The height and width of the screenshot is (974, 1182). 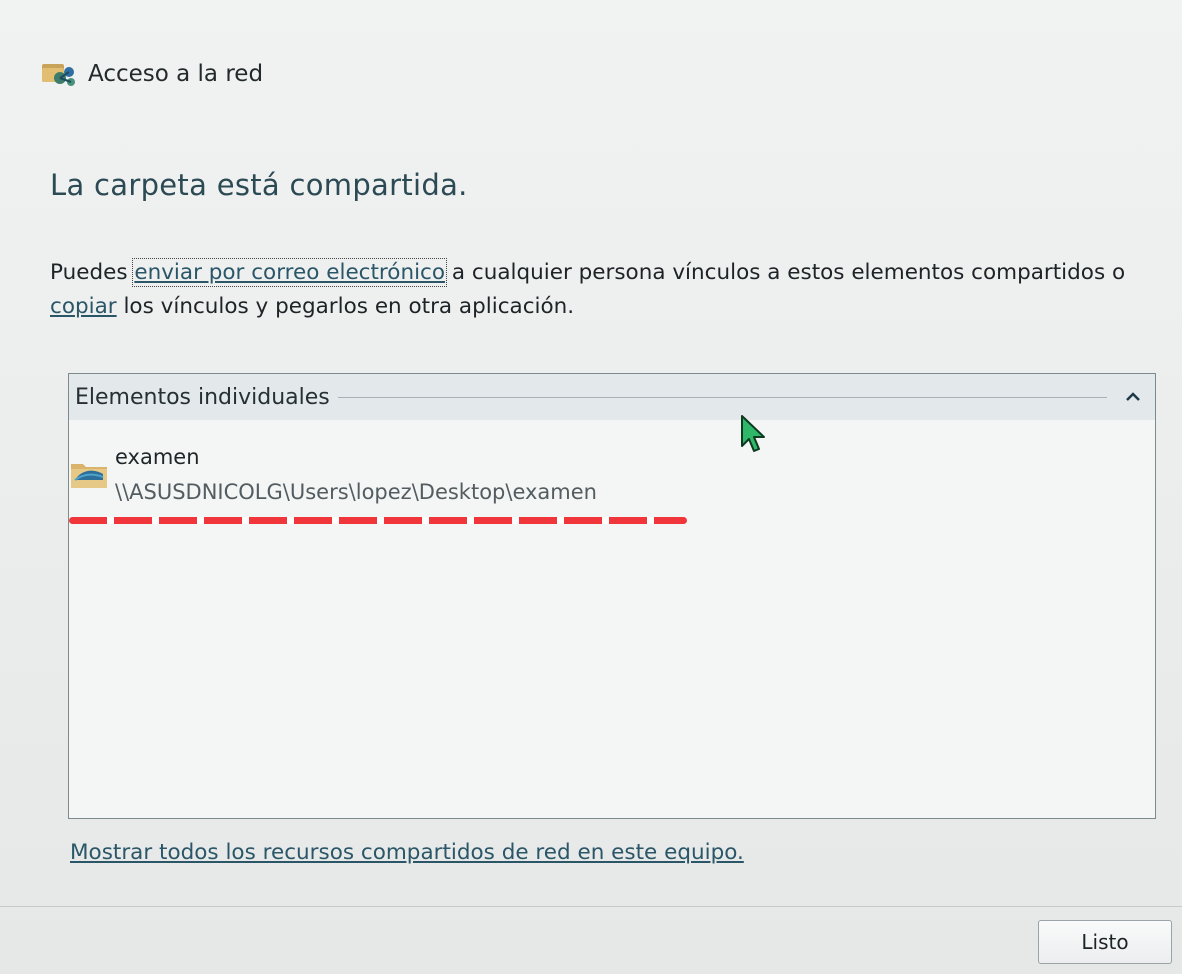 What do you see at coordinates (591, 906) in the screenshot?
I see `footer-divider` at bounding box center [591, 906].